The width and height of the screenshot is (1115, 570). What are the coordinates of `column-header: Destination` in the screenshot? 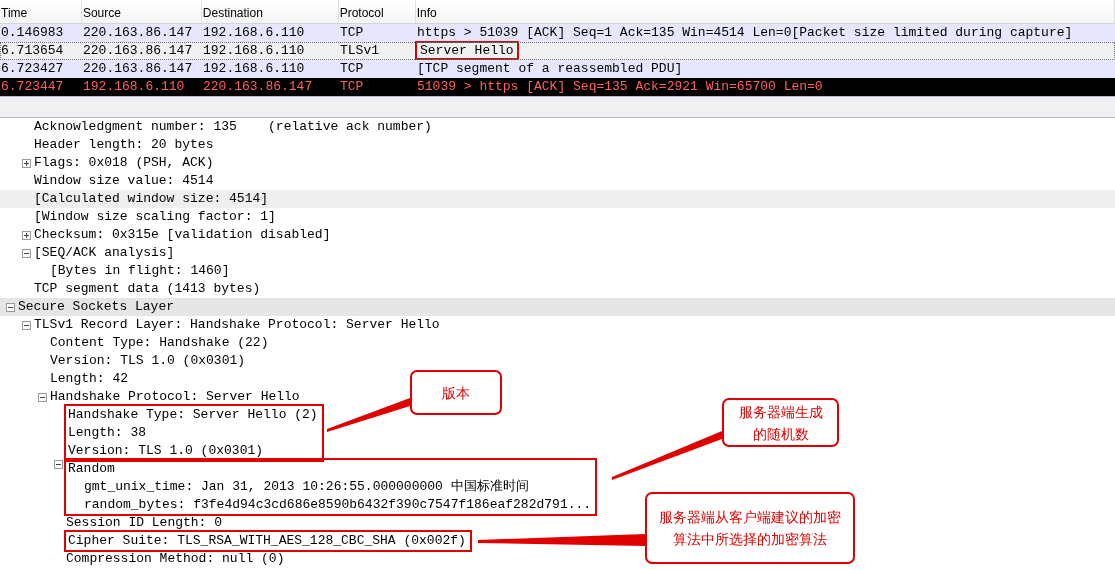 It's located at (270, 11).